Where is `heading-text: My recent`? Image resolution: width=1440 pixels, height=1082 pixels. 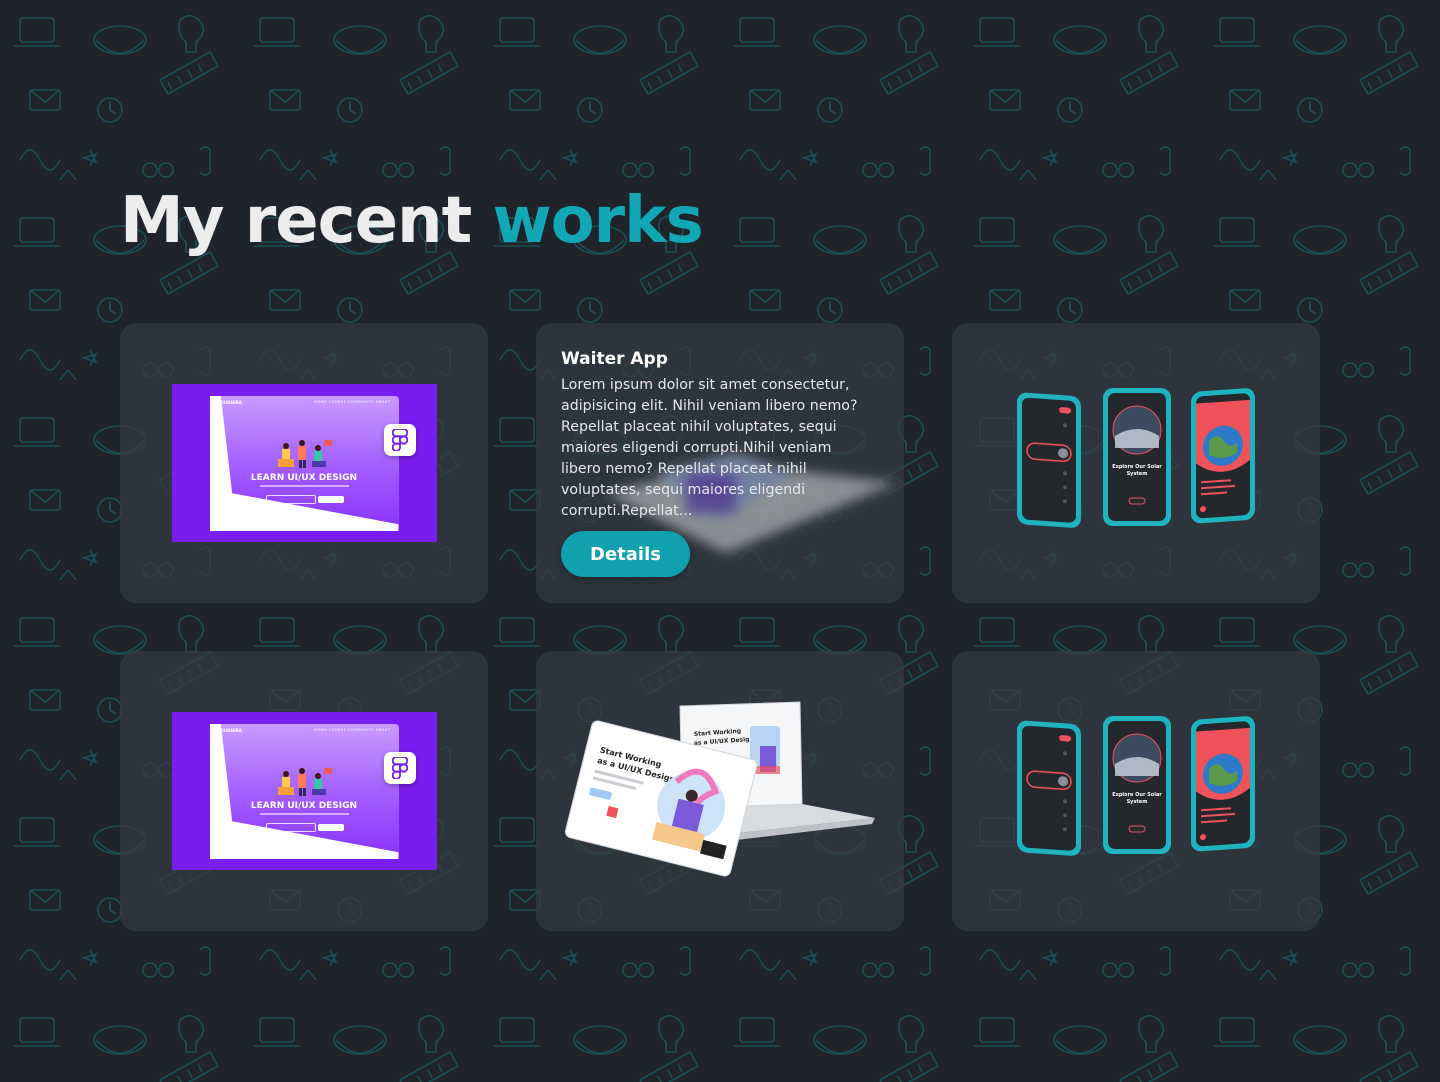 heading-text: My recent is located at coordinates (296, 221).